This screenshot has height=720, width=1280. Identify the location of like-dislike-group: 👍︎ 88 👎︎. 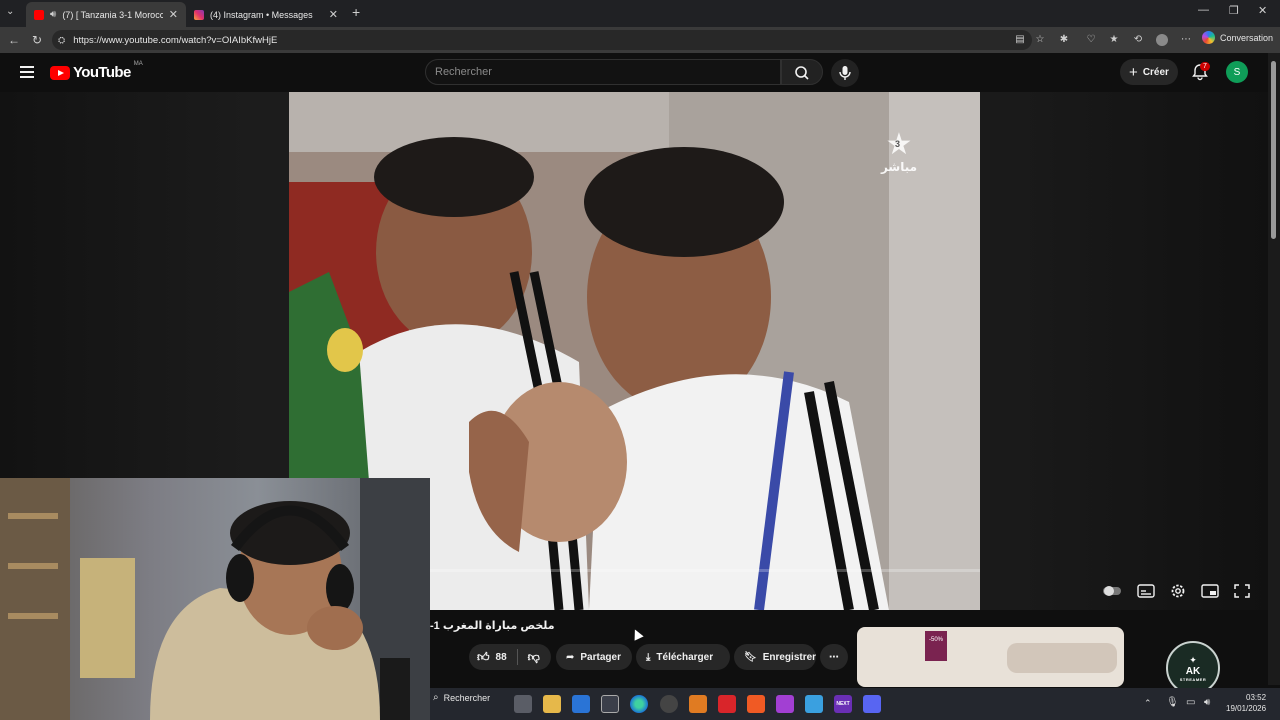
(510, 657).